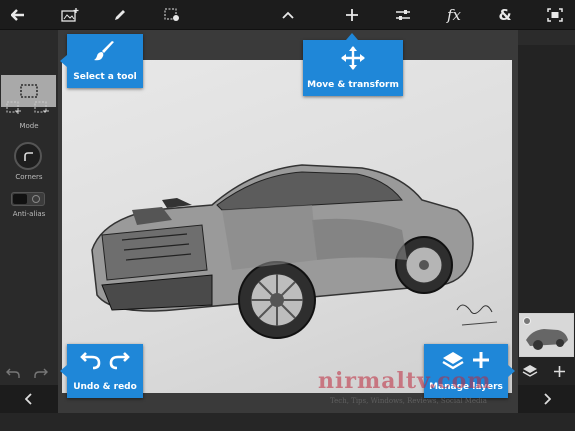 This screenshot has width=575, height=431. I want to click on move-arrows-icon, so click(353, 58).